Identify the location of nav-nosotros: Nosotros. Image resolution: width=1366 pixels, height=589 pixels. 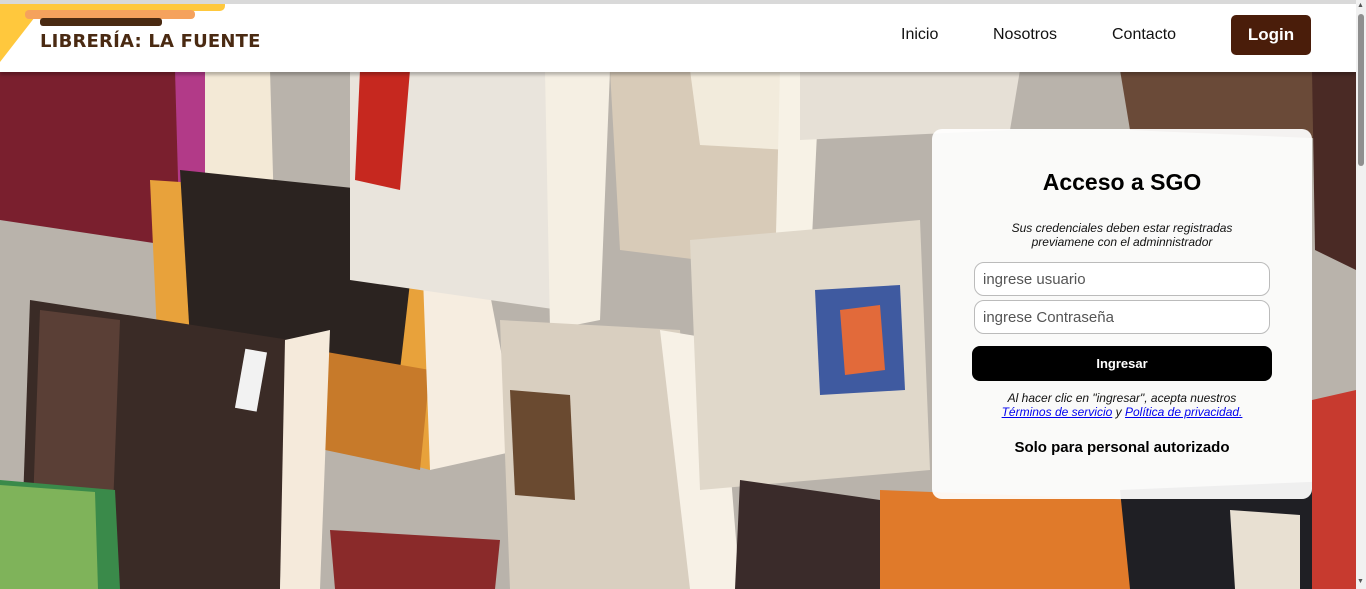
(1025, 35).